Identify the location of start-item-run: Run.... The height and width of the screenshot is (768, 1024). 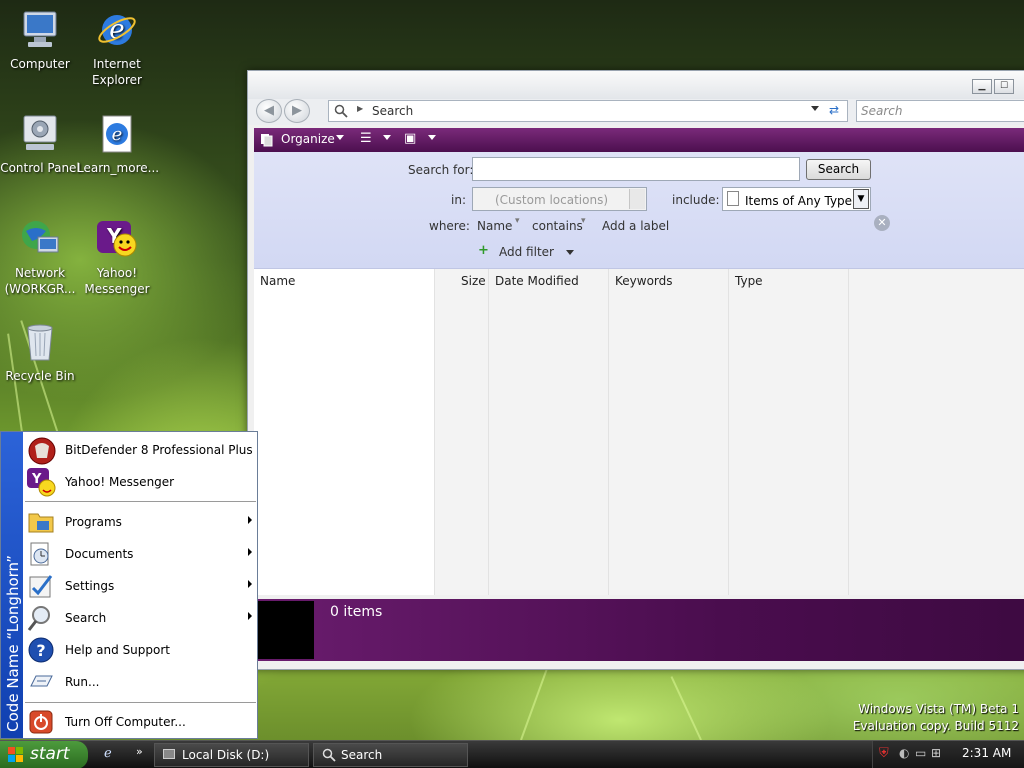
(140, 682).